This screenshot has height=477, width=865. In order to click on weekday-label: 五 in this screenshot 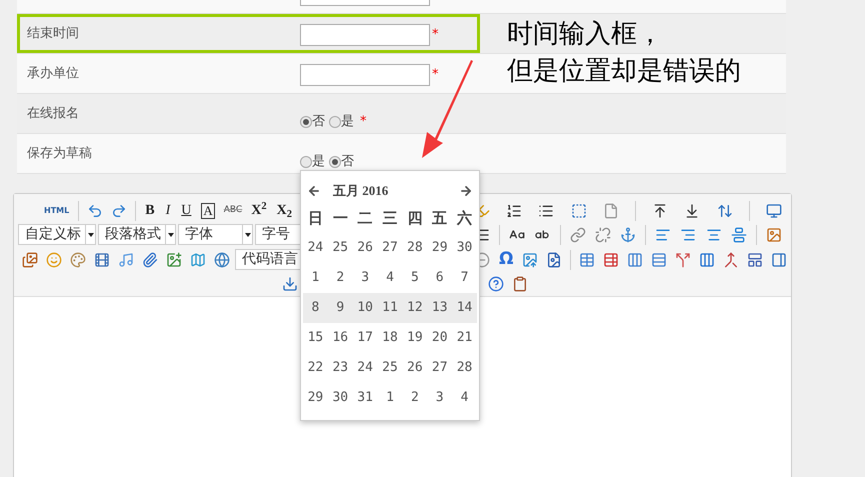, I will do `click(439, 218)`.